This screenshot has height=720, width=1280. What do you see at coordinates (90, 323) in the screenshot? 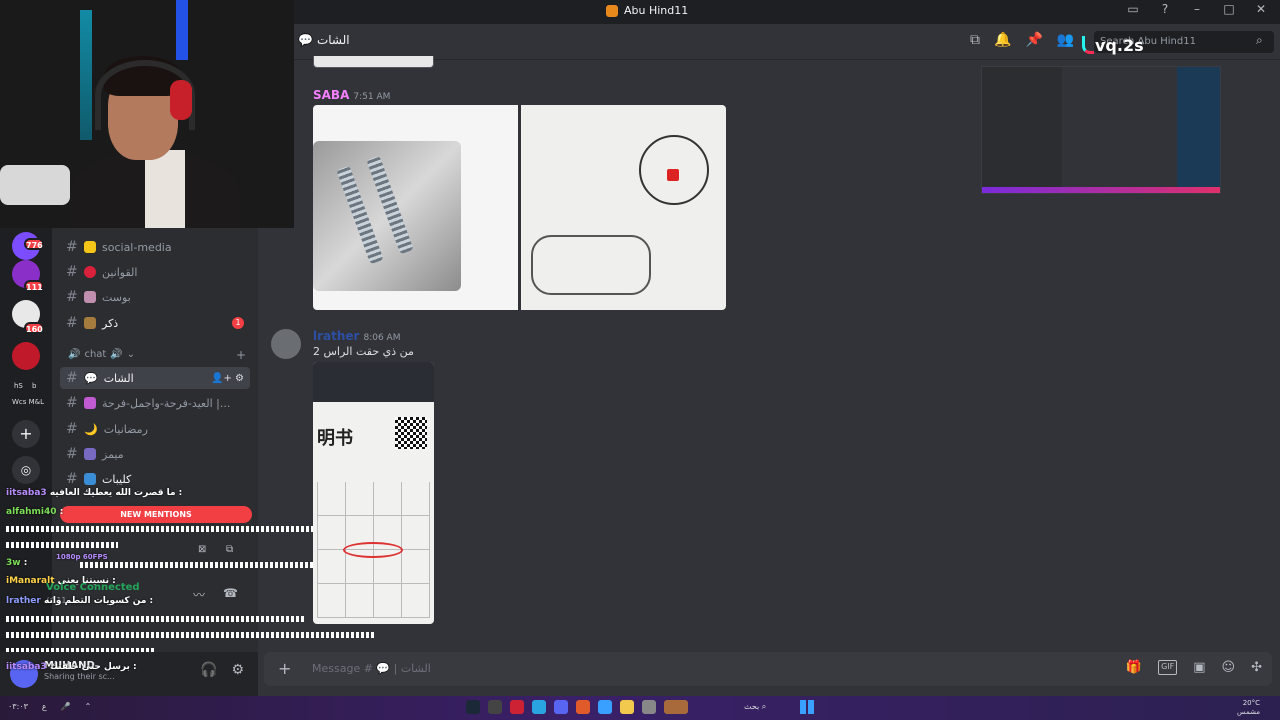
I see `book-icon` at bounding box center [90, 323].